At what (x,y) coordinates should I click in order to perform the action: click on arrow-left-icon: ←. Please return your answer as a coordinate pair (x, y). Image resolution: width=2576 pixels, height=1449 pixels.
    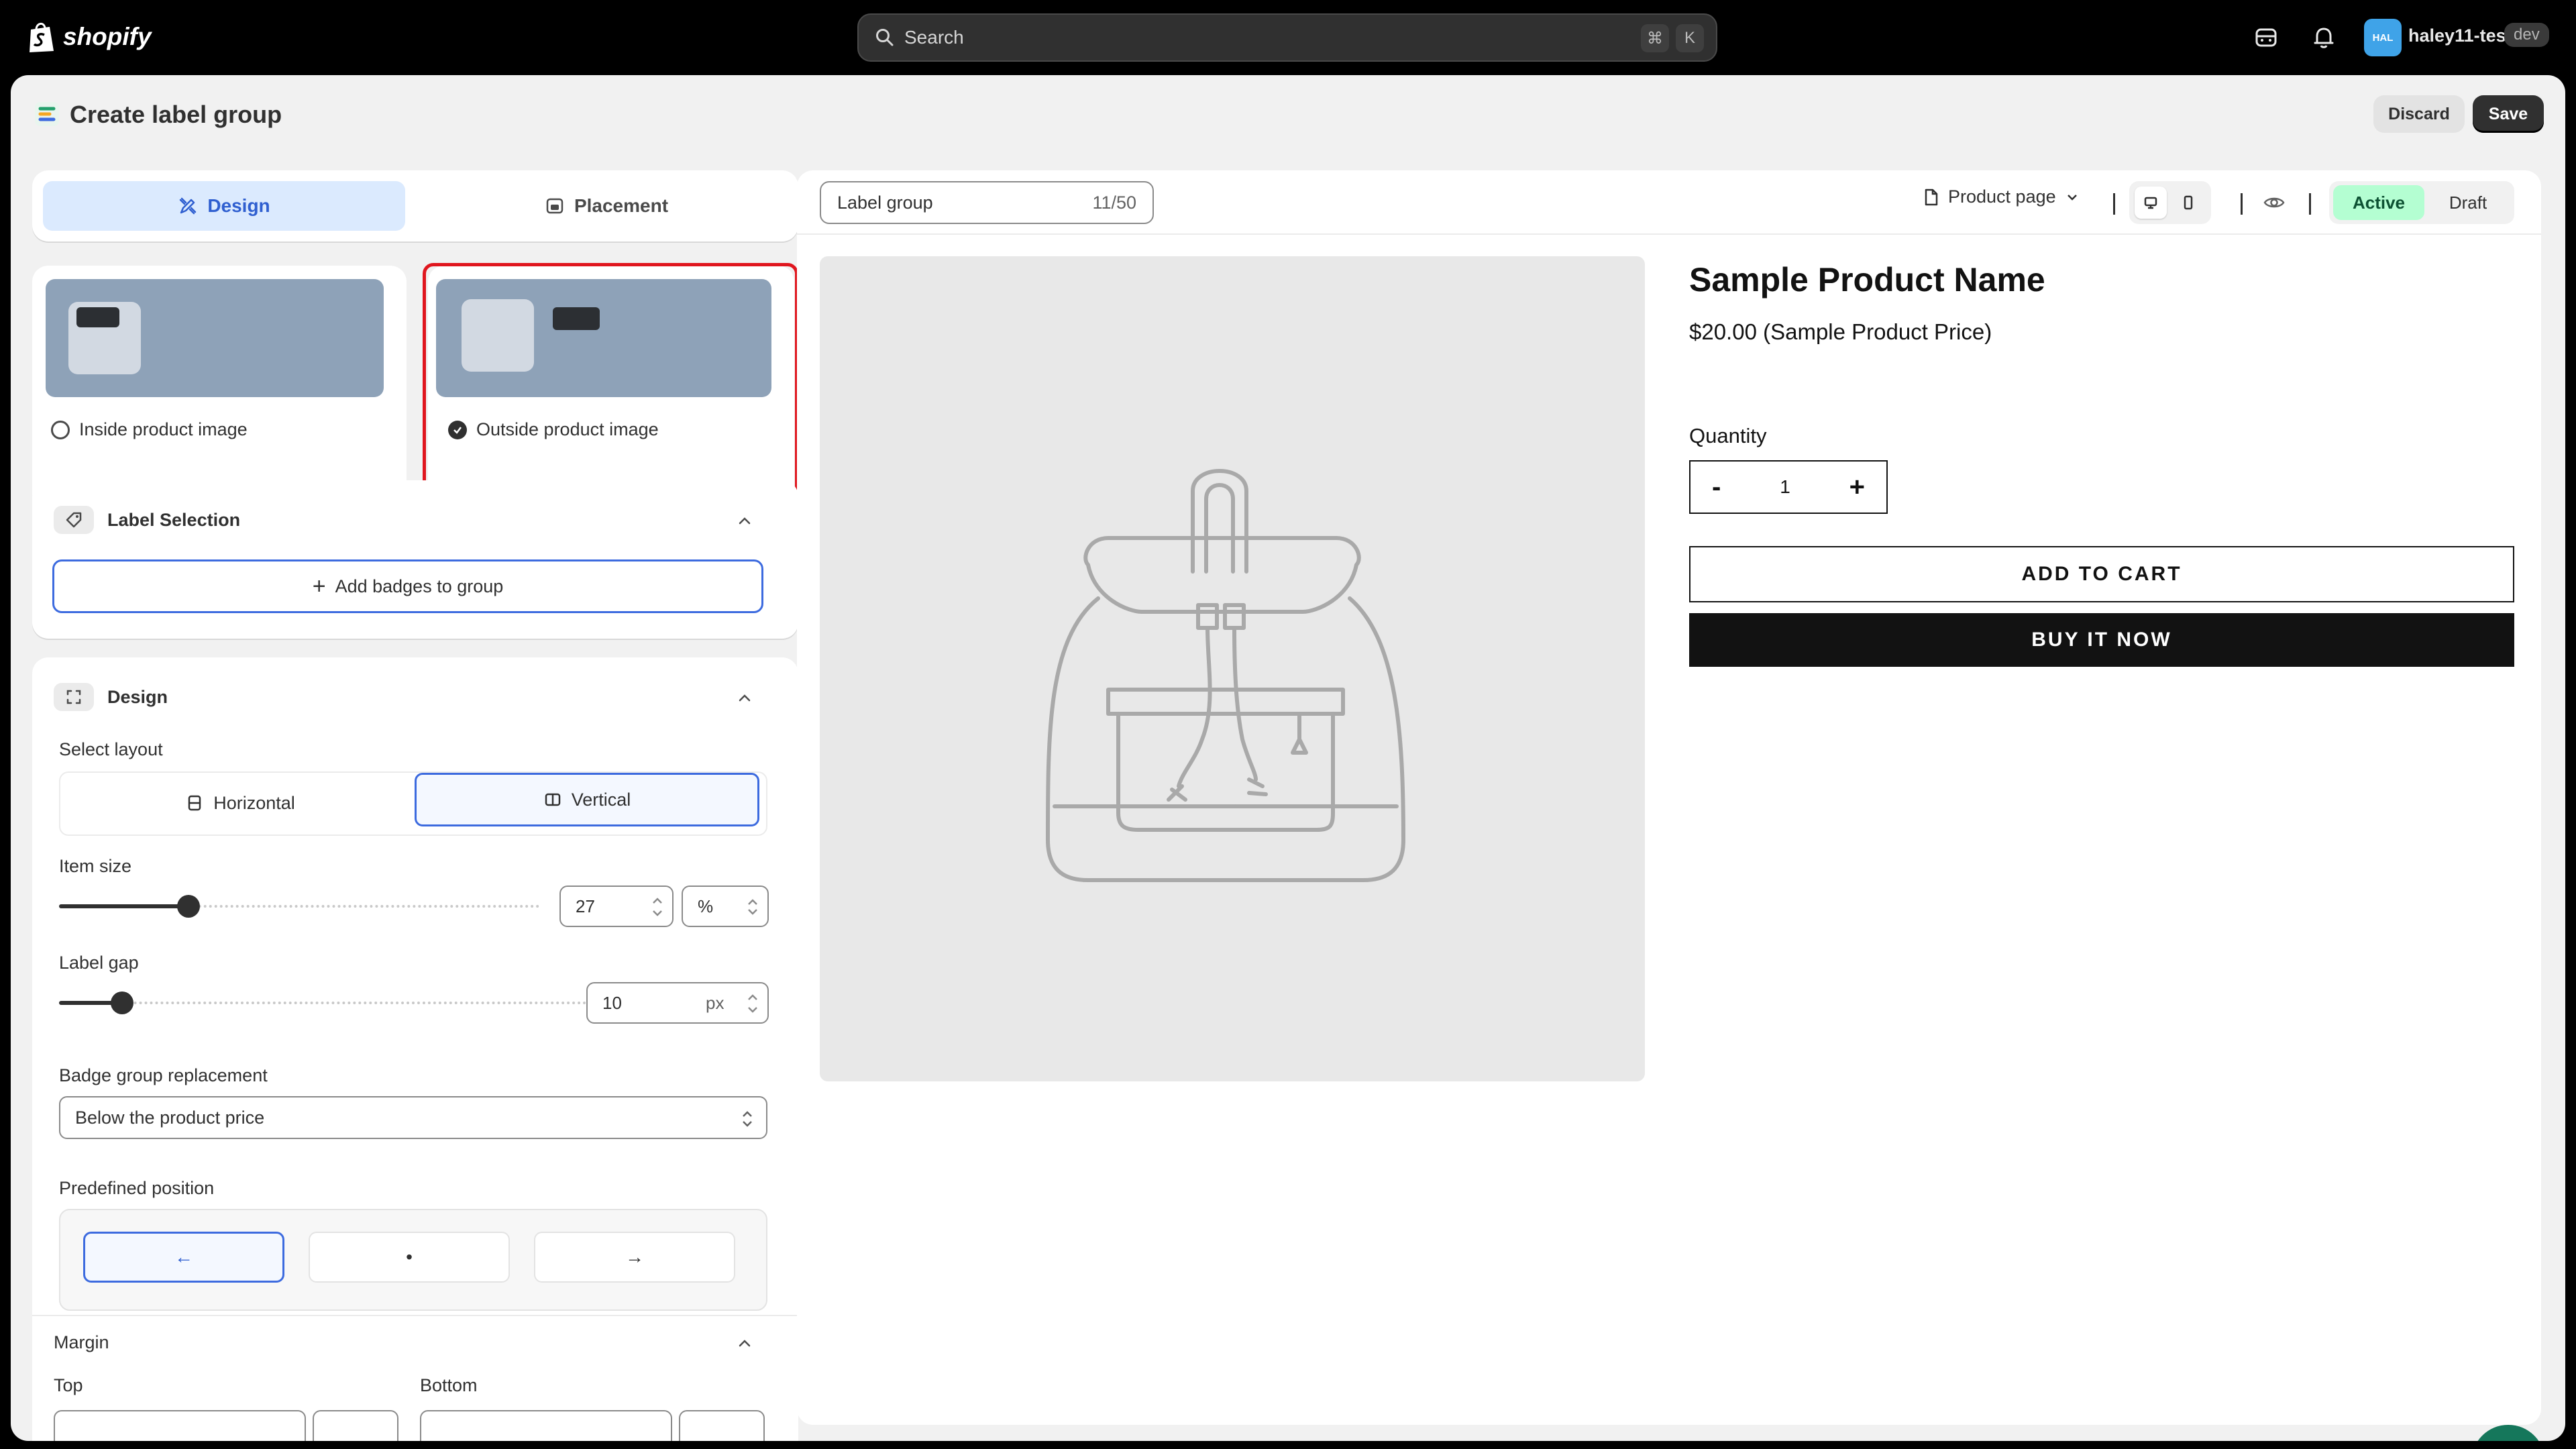
    Looking at the image, I should click on (183, 1256).